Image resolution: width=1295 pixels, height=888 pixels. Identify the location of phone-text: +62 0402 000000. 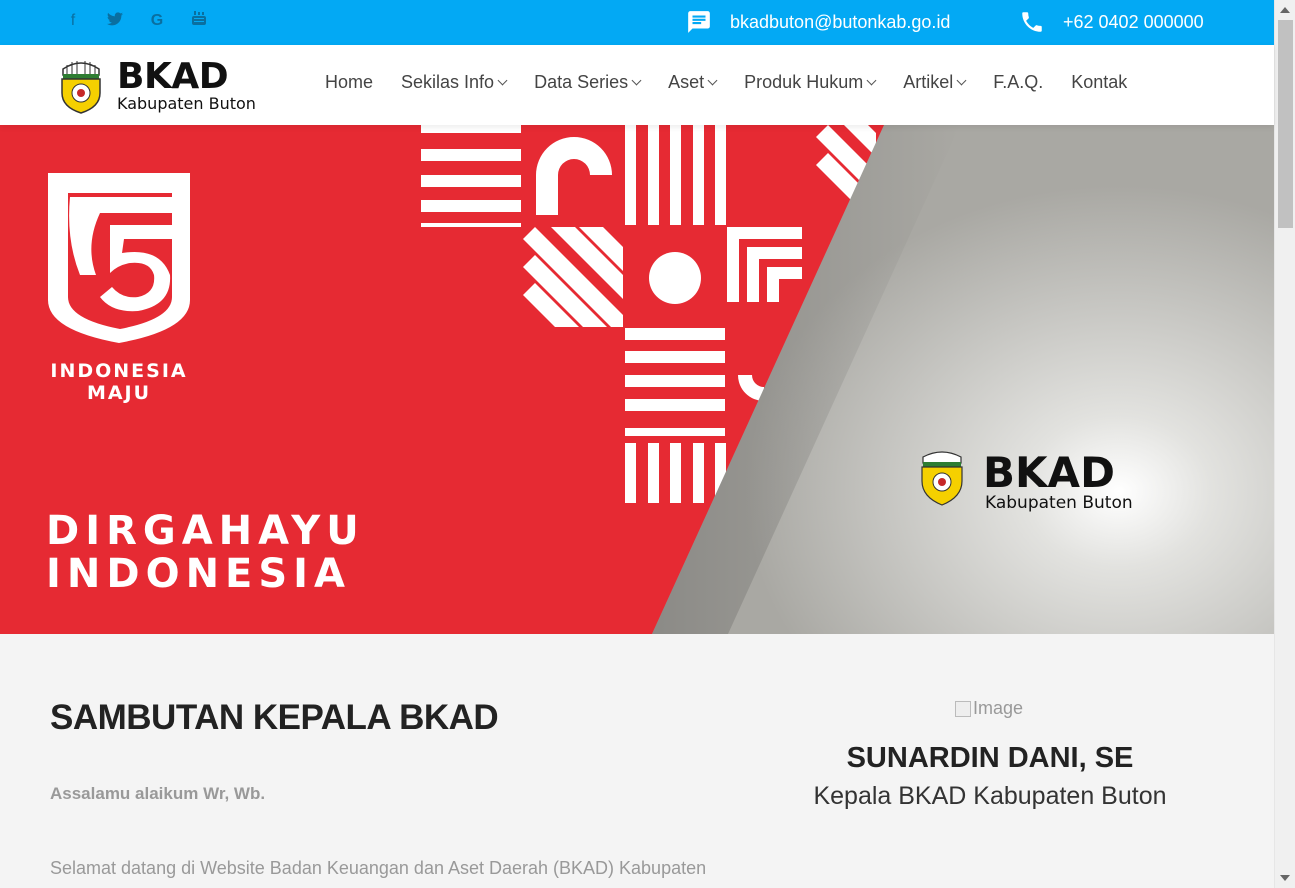
(1133, 22).